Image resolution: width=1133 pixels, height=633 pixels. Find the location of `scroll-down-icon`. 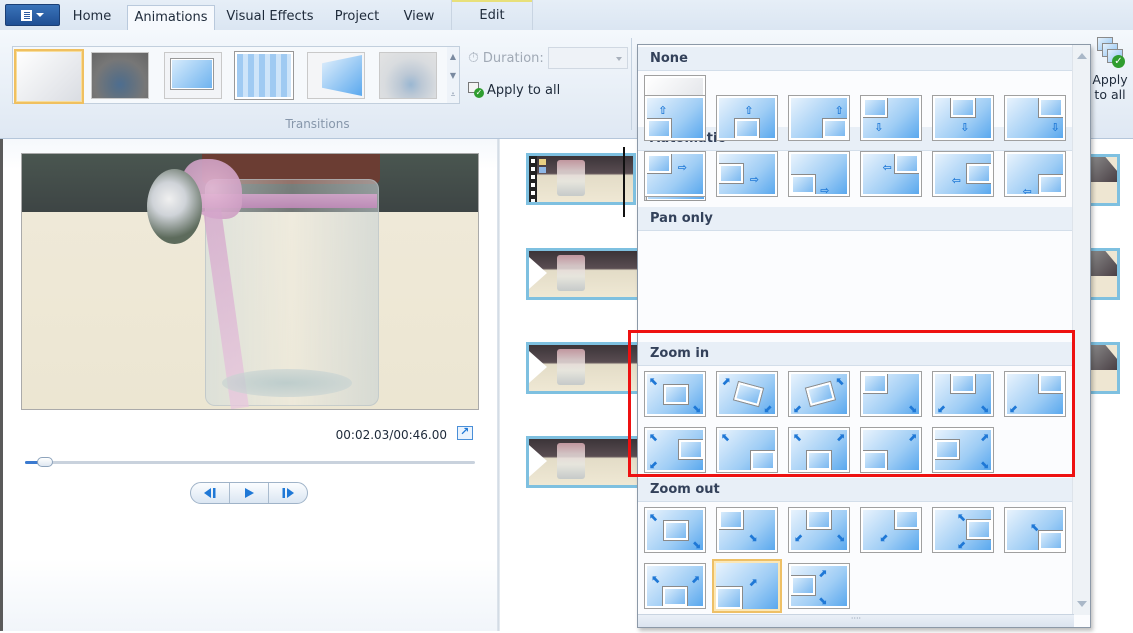

scroll-down-icon is located at coordinates (1082, 604).